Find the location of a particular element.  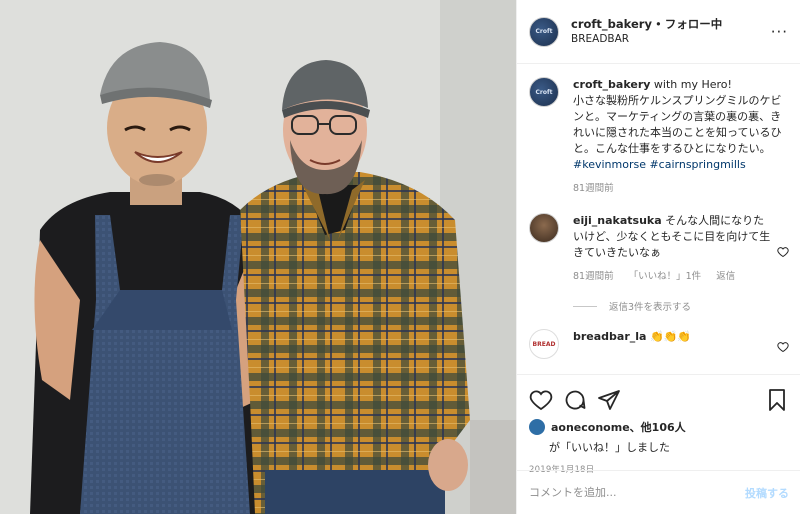

header-username: croft_bakery is located at coordinates (611, 24).